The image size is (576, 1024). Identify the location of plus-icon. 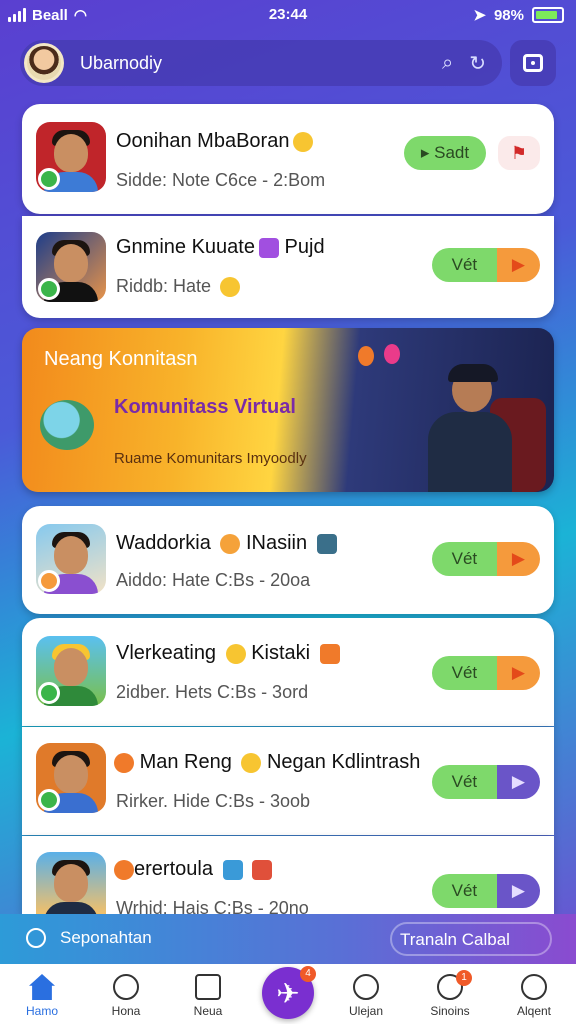
(268, 247).